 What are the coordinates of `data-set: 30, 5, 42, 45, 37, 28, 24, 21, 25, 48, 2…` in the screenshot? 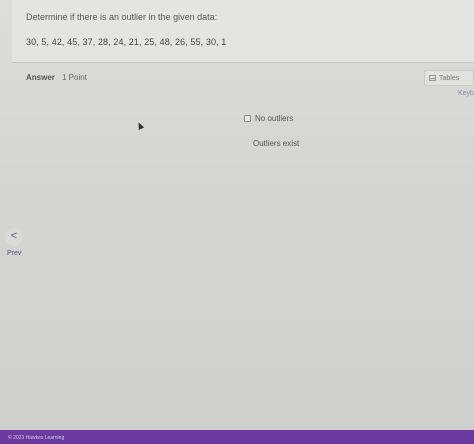 It's located at (126, 42).